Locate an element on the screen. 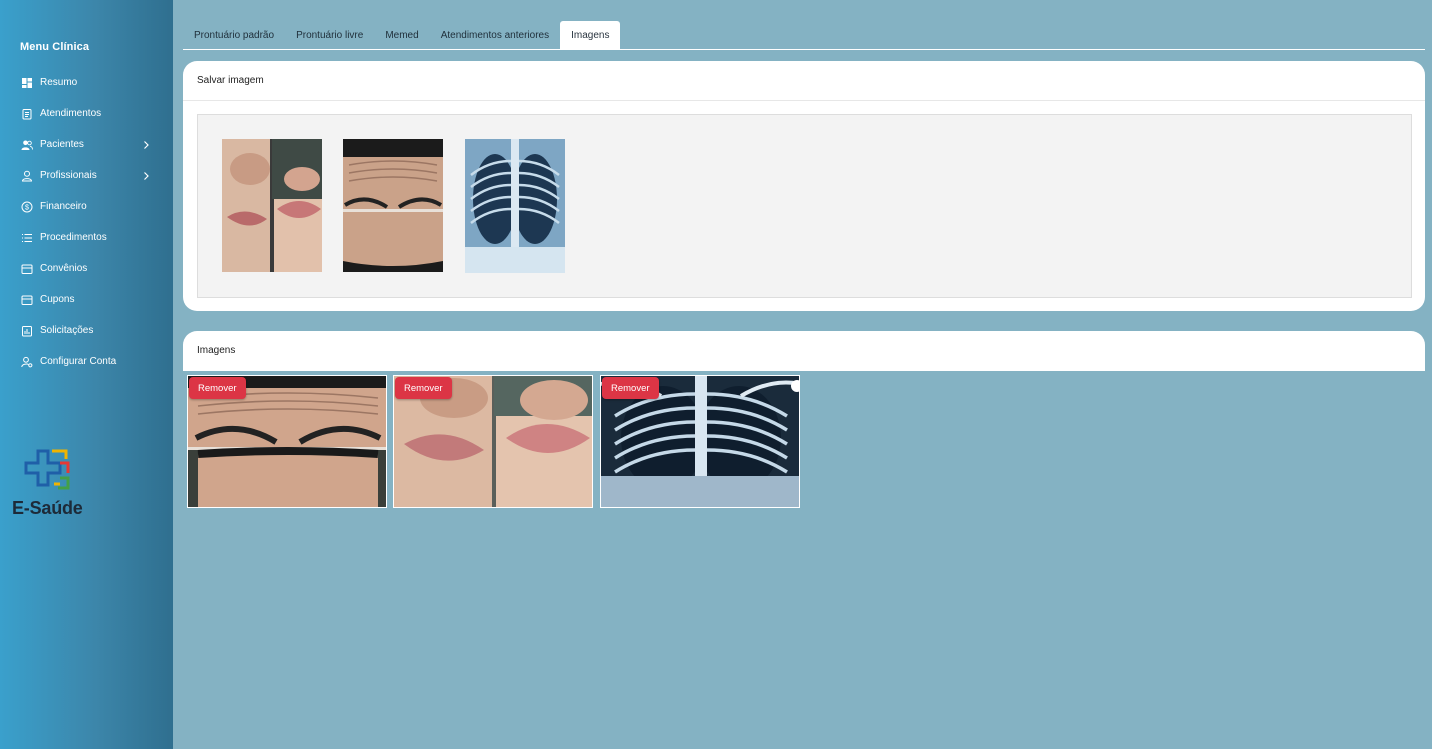  sidebar-item-financeiro: $ Financeiro is located at coordinates (86, 206).